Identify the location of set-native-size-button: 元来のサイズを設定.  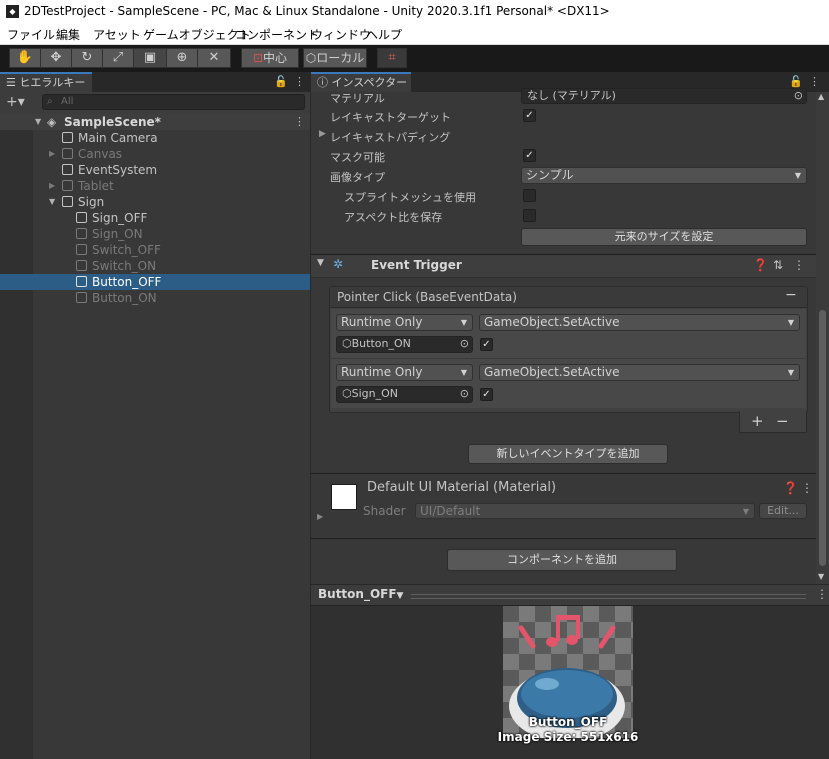
(664, 237).